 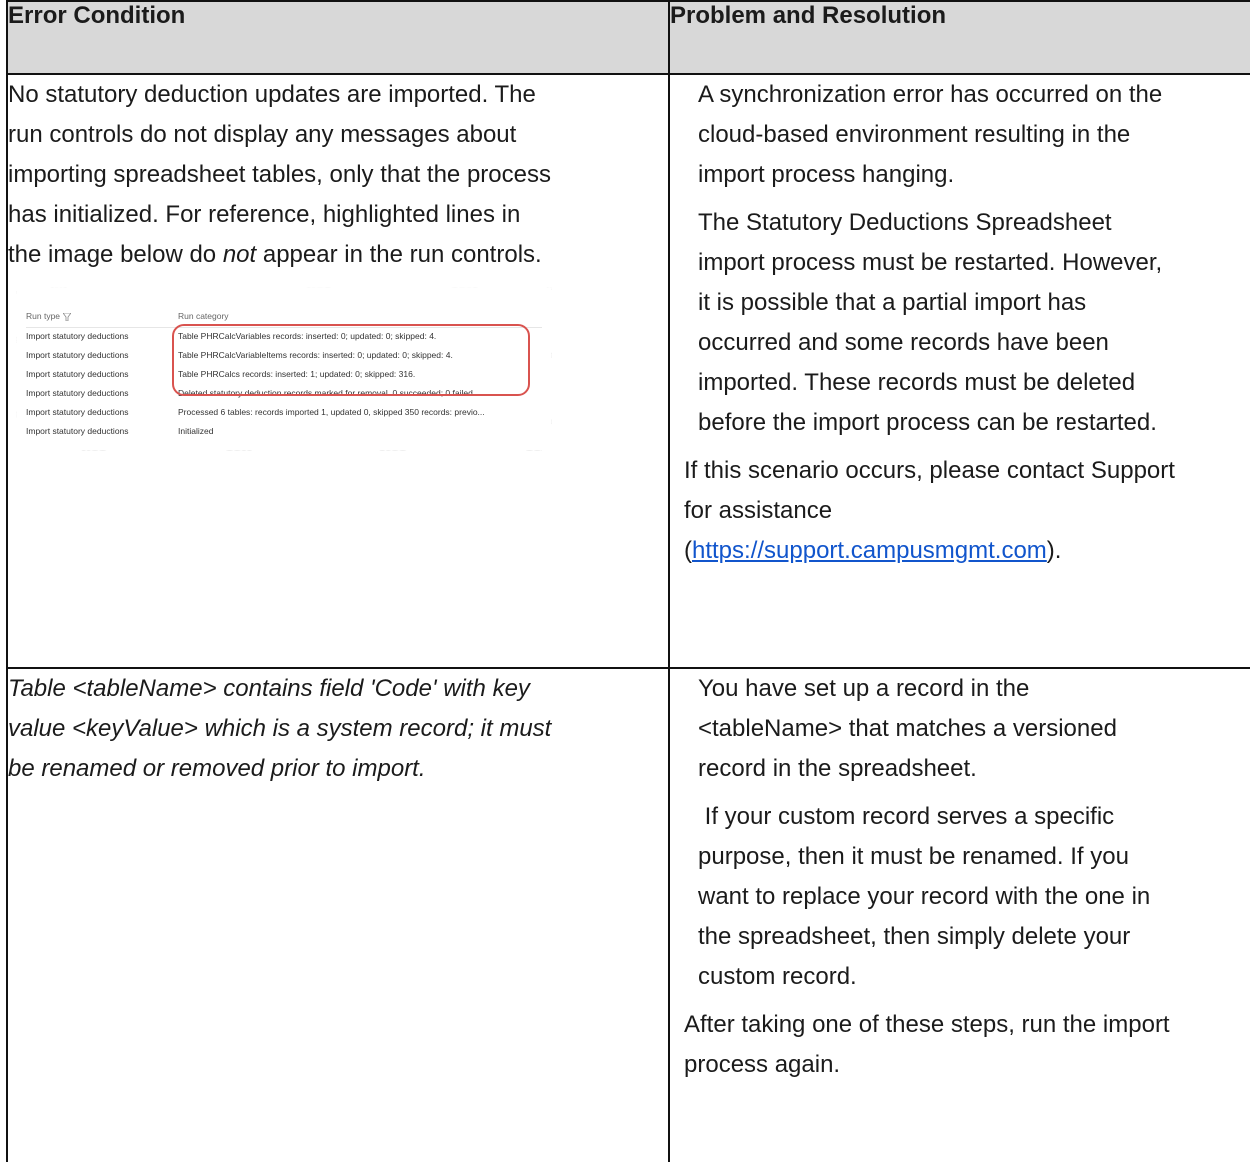 I want to click on row1-right-line: imported. These records must be deleted, so click(x=917, y=382).